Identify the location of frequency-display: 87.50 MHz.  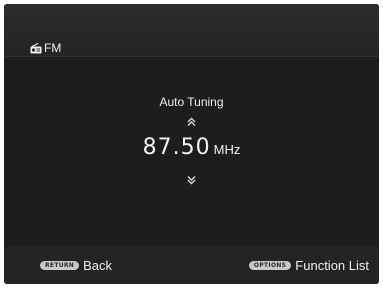
(191, 147).